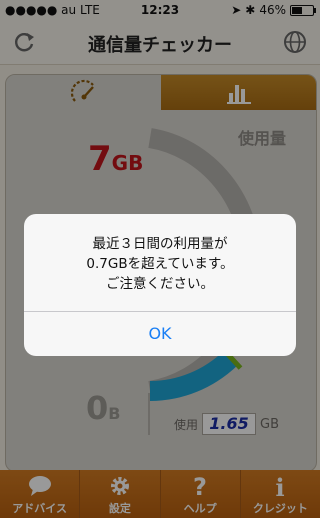  I want to click on alert-line-3: ご注意ください。, so click(160, 284).